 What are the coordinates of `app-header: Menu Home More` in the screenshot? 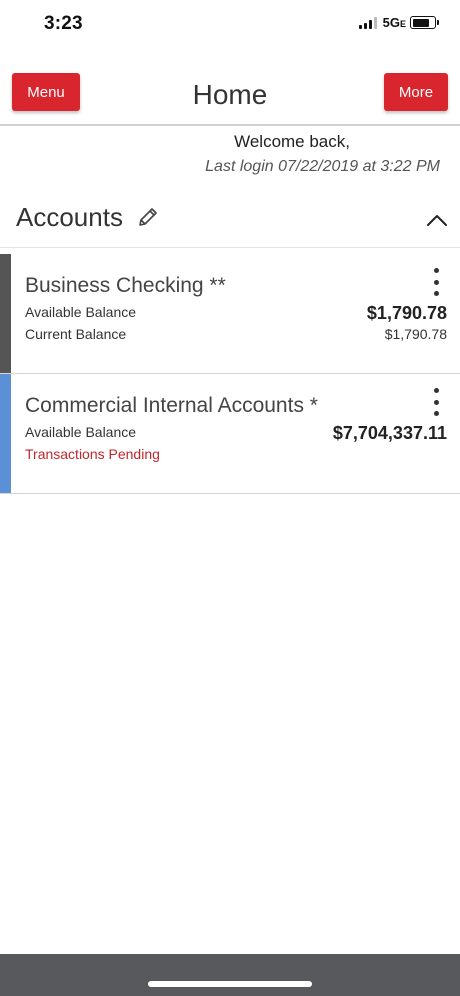 It's located at (230, 88).